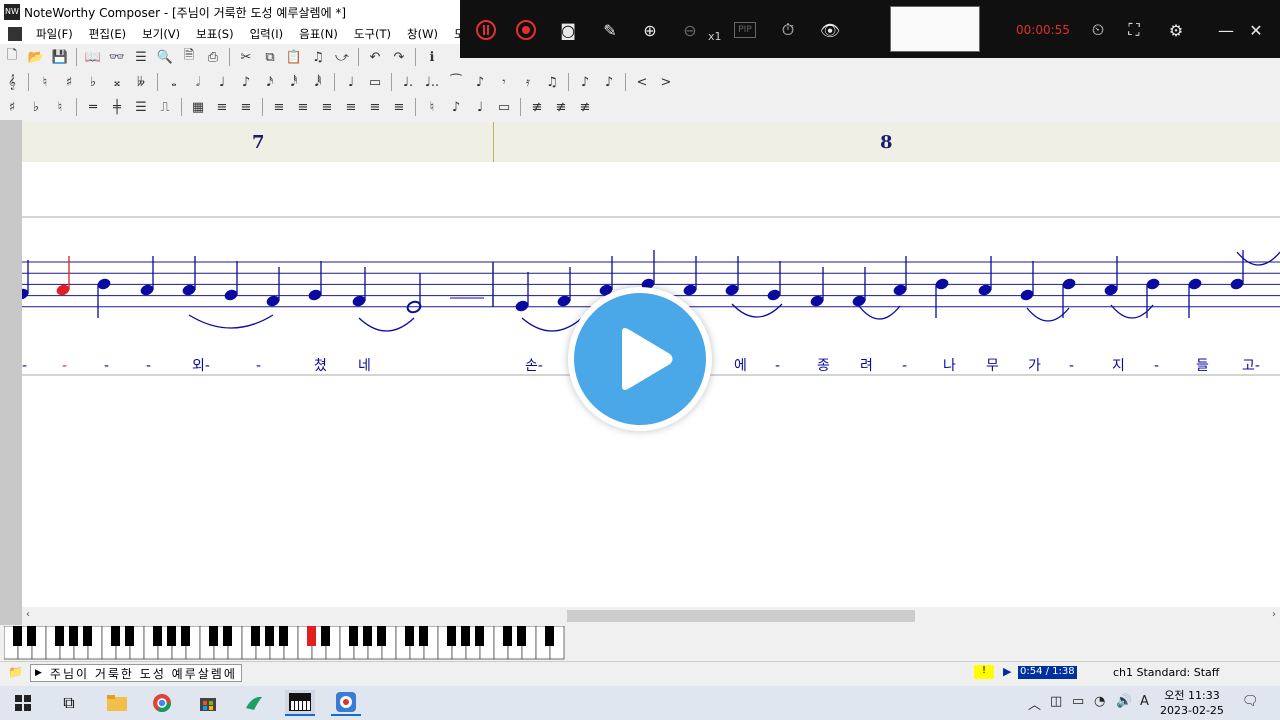 This screenshot has width=1280, height=720. What do you see at coordinates (117, 703) in the screenshot?
I see `file-explorer-icon` at bounding box center [117, 703].